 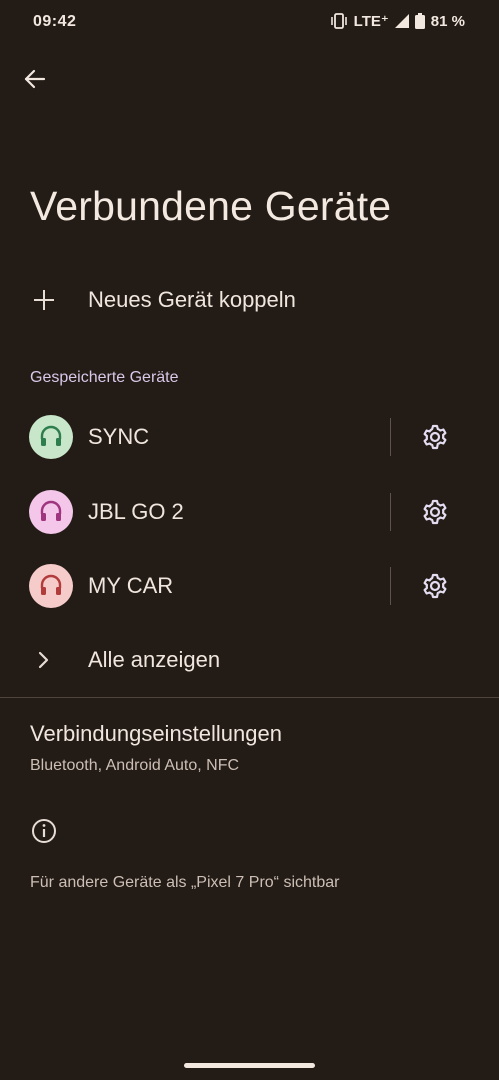 What do you see at coordinates (249, 586) in the screenshot?
I see `device-row-my-car: MY CAR` at bounding box center [249, 586].